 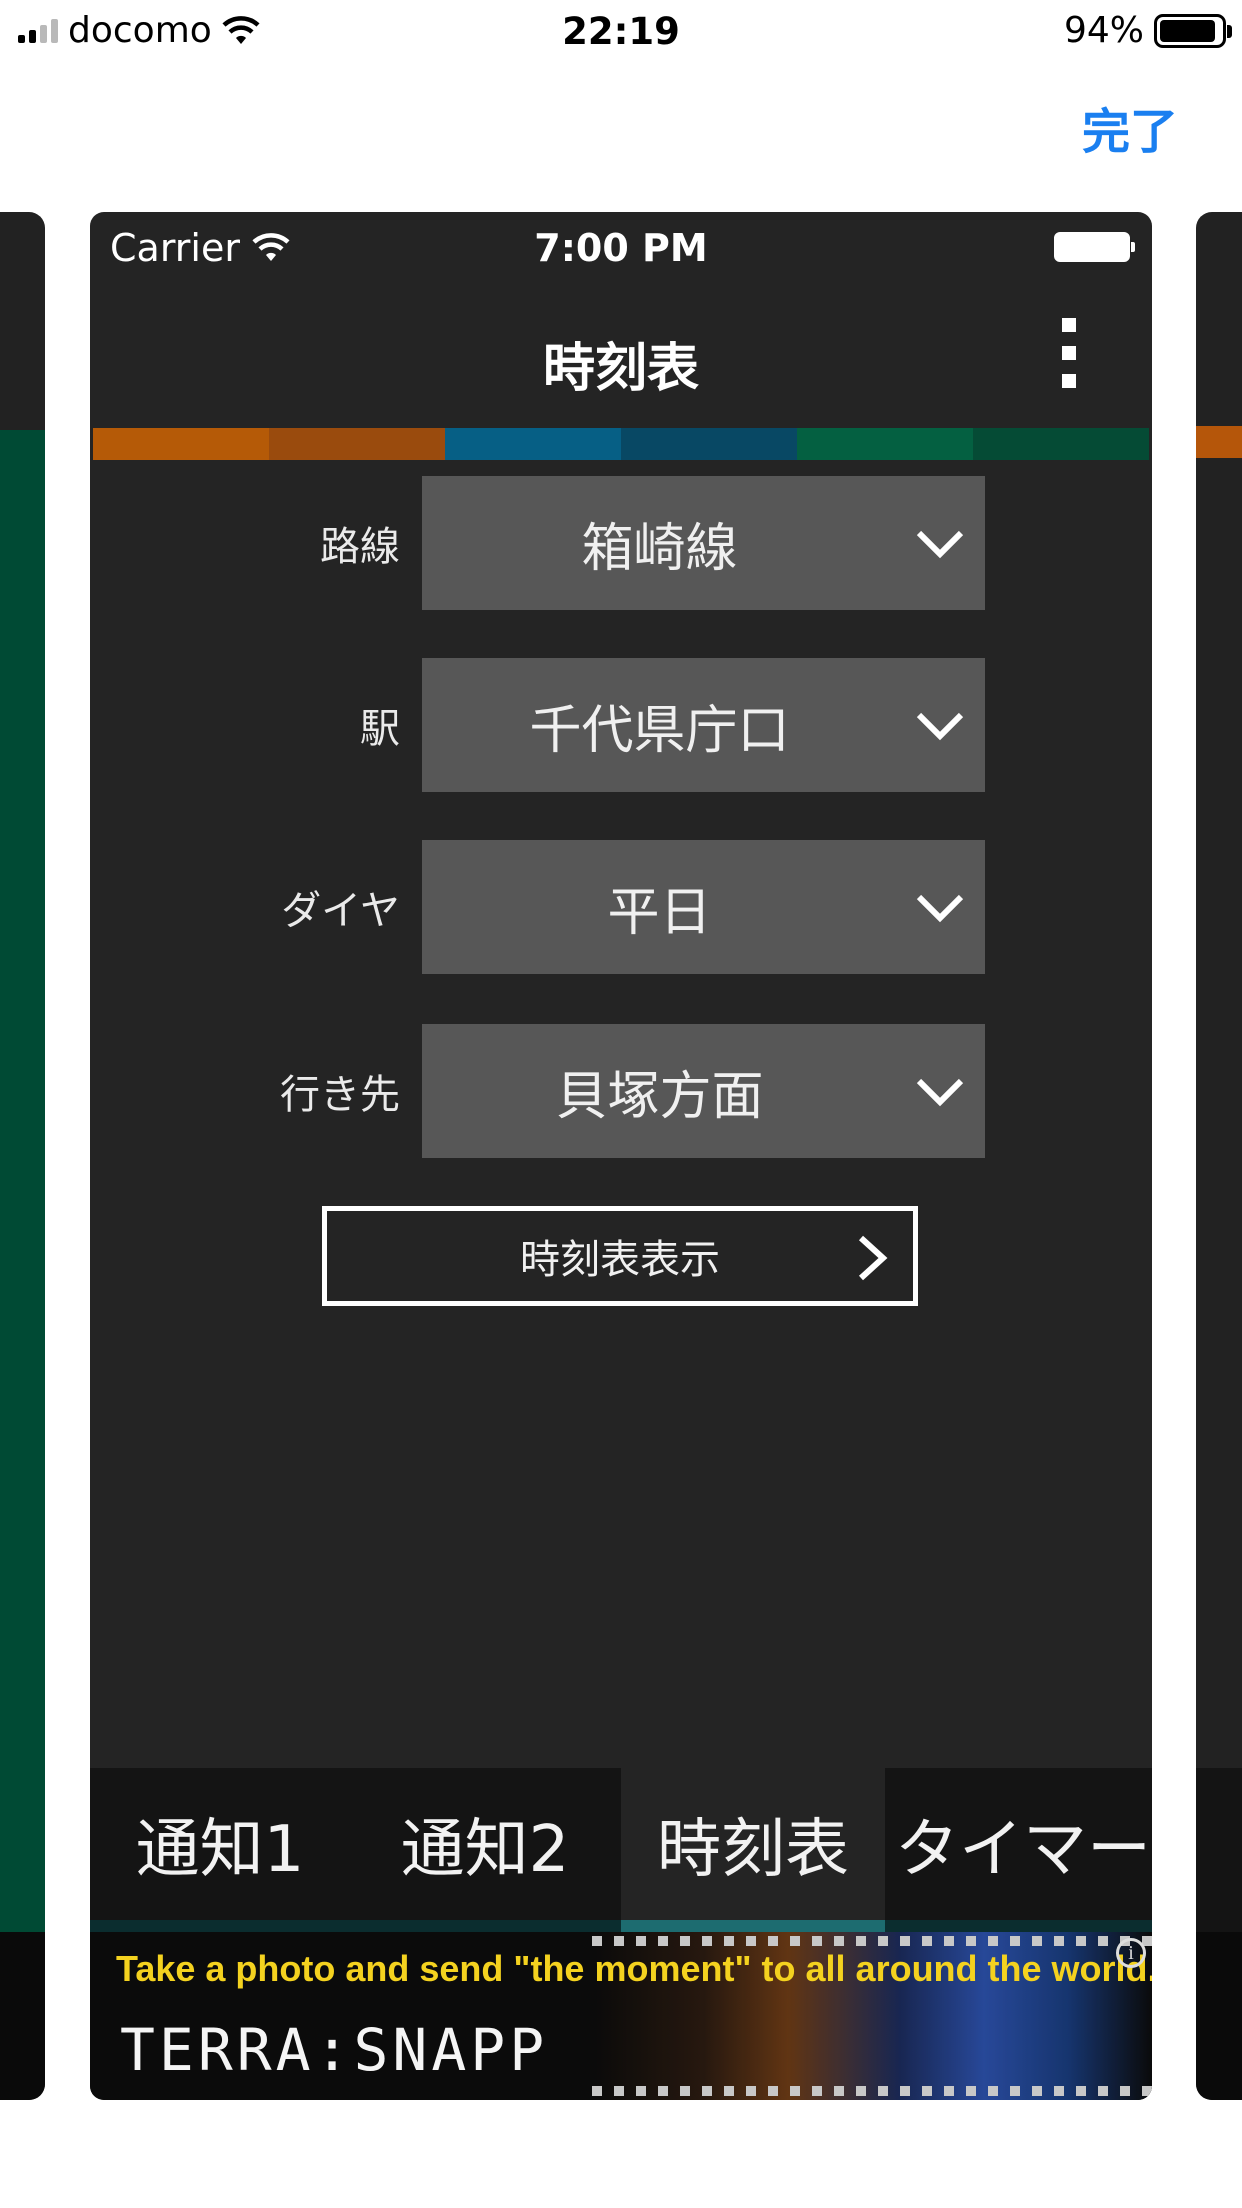 I want to click on tab-indicator-track, so click(x=621, y=1926).